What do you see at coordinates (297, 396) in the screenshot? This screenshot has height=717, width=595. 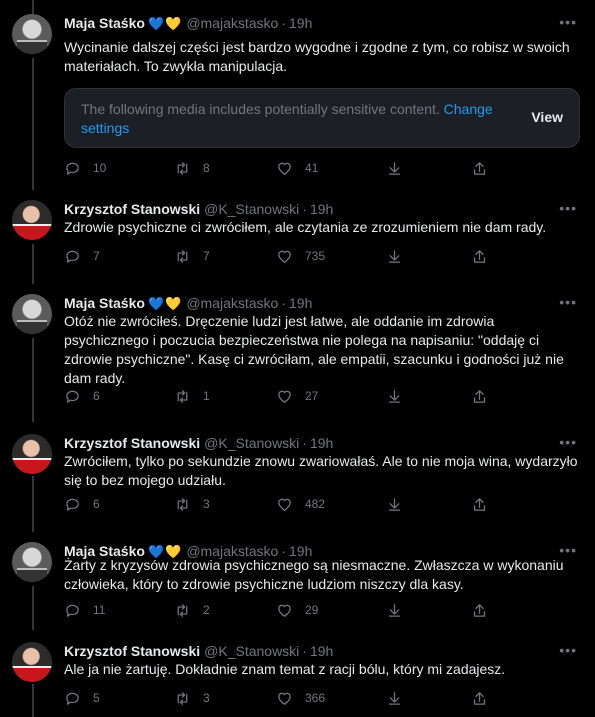 I see `like-button: 27` at bounding box center [297, 396].